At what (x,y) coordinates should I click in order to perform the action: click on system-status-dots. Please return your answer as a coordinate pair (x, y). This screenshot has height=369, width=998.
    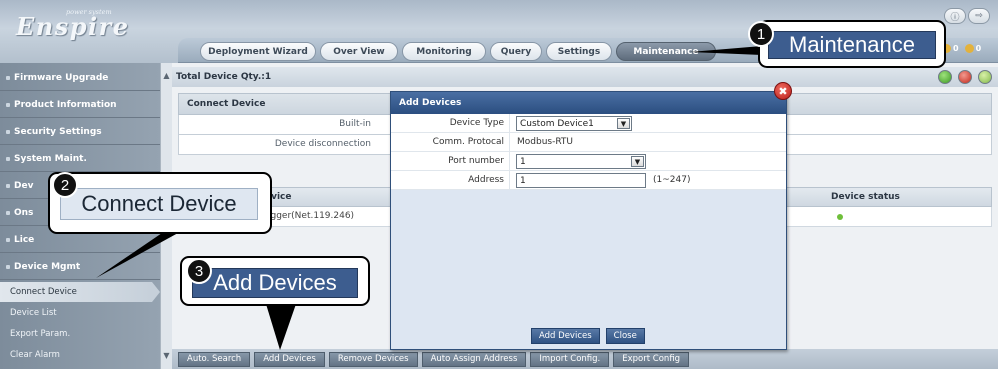
    Looking at the image, I should click on (965, 77).